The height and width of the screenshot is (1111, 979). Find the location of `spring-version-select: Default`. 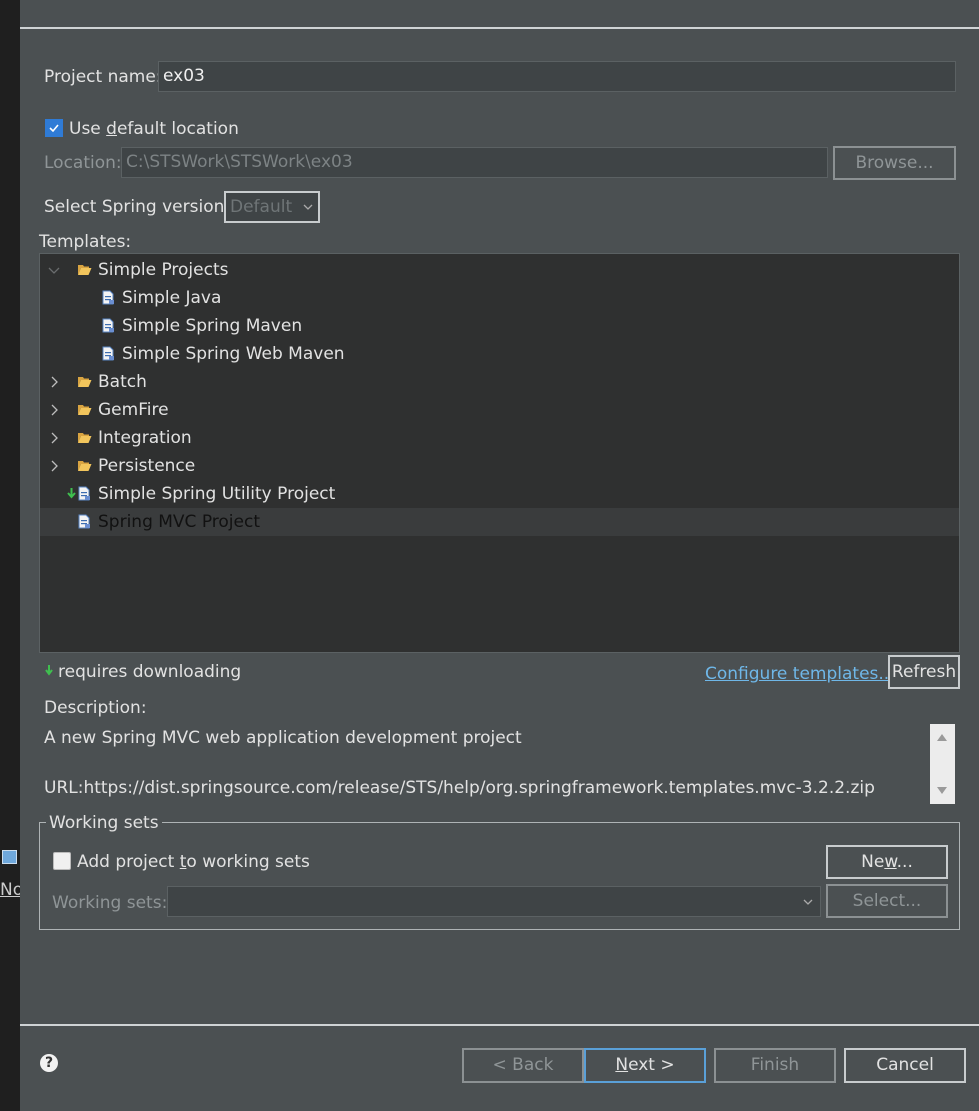

spring-version-select: Default is located at coordinates (272, 207).